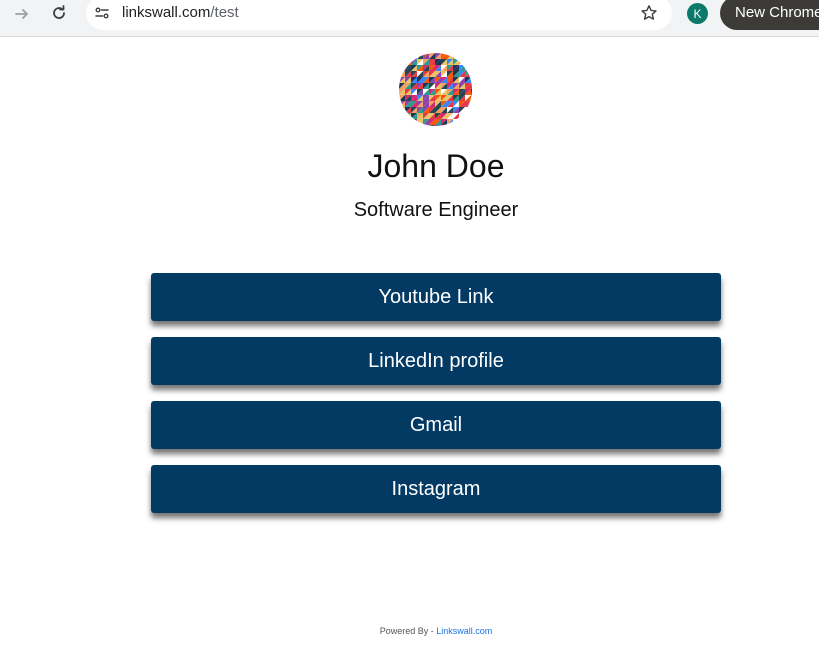 The width and height of the screenshot is (819, 653). What do you see at coordinates (697, 13) in the screenshot?
I see `profile-avatar: K` at bounding box center [697, 13].